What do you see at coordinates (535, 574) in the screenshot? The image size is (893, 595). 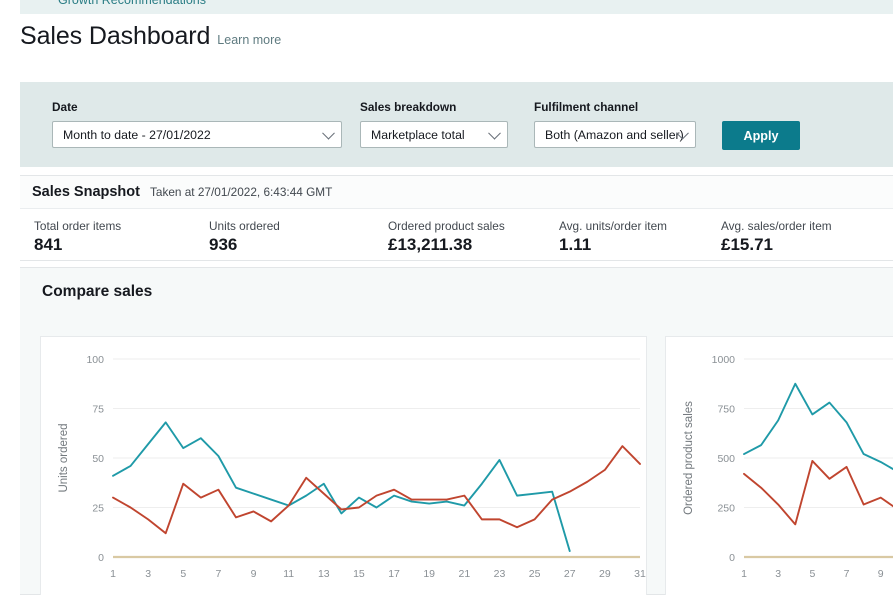 I see `x-axis-tick-label: 25` at bounding box center [535, 574].